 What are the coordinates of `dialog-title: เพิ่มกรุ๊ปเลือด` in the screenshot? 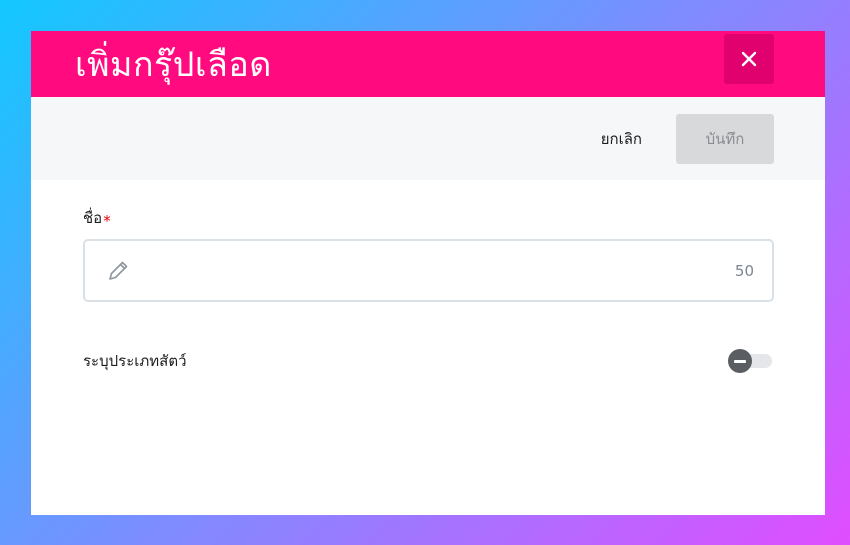 It's located at (173, 65).